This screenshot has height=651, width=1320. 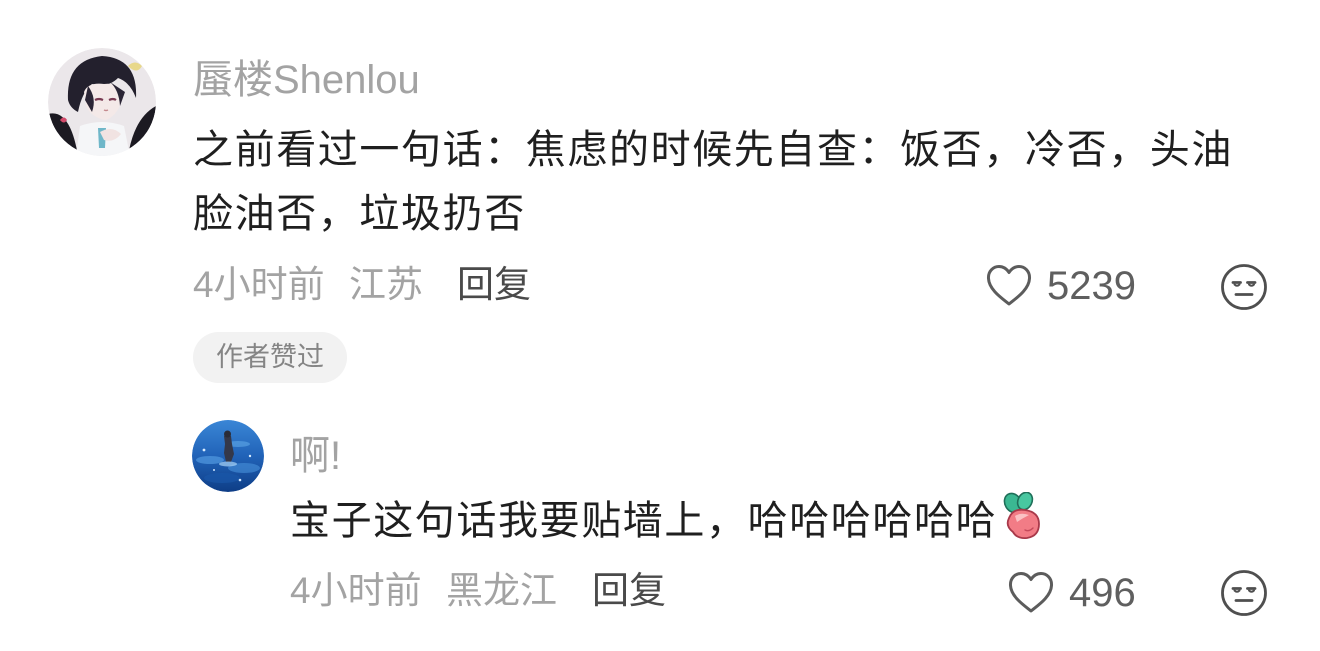 What do you see at coordinates (1102, 593) in the screenshot?
I see `reply-comment-like-count: 496` at bounding box center [1102, 593].